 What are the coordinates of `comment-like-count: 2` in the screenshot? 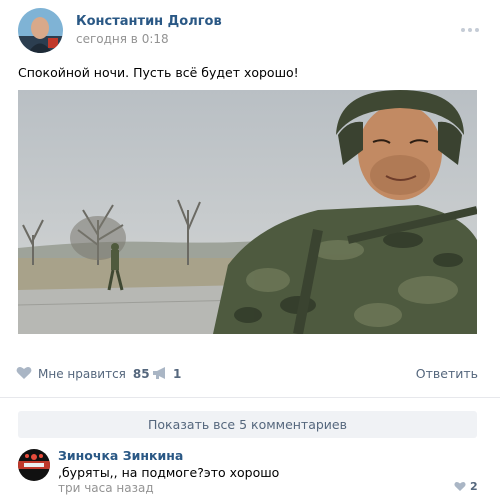 It's located at (474, 486).